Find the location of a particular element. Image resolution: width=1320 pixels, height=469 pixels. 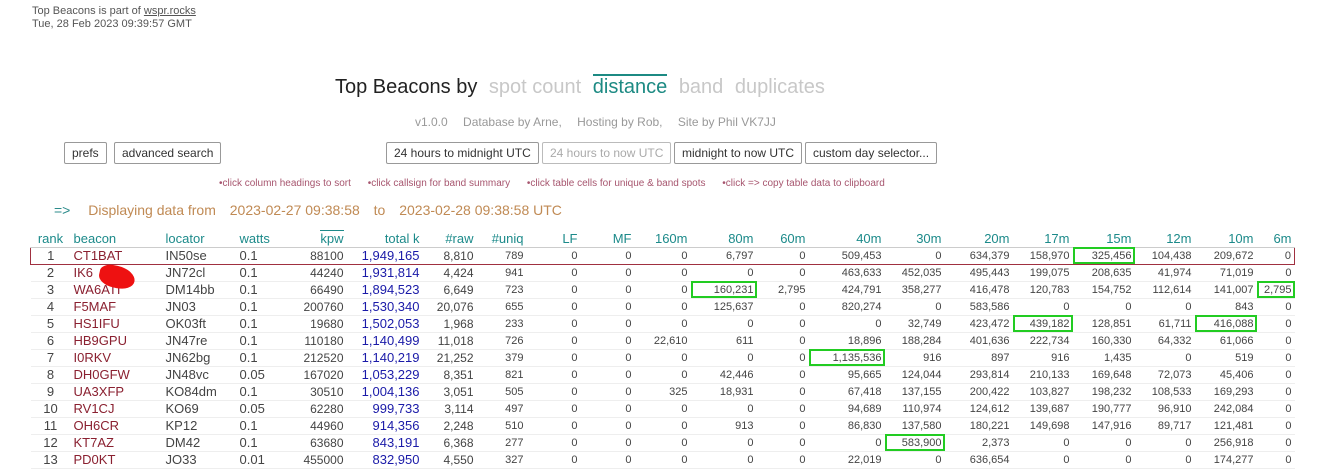

wspr-rocks-link: wspr.rocks is located at coordinates (170, 11).